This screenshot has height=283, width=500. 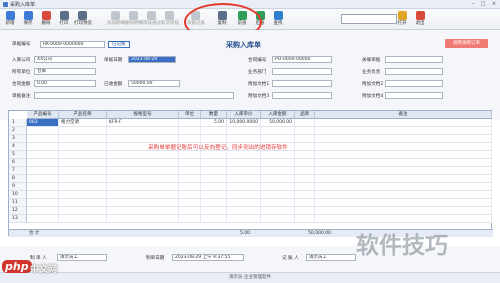 I want to click on column-header: 入库金额, so click(x=278, y=115).